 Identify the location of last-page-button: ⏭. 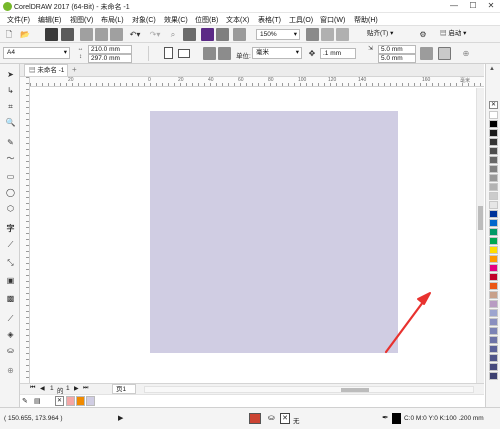
(85, 388).